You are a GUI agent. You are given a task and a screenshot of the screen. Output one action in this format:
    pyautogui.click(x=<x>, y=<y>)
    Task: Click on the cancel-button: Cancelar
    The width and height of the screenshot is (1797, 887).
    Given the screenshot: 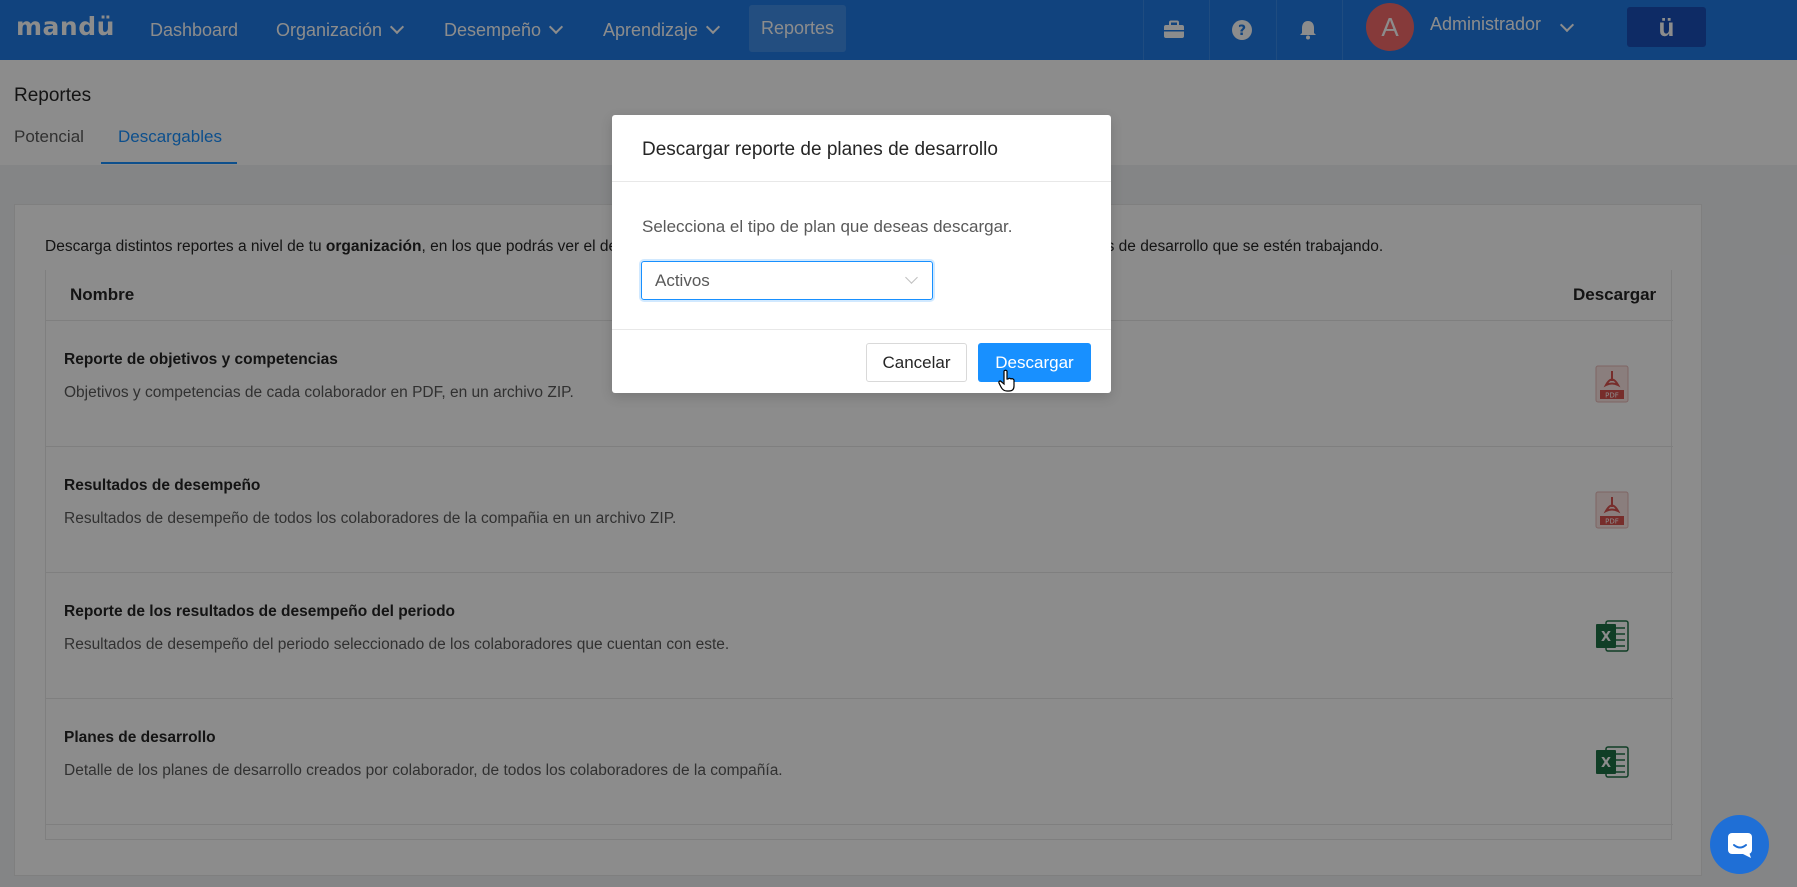 What is the action you would take?
    pyautogui.click(x=916, y=362)
    